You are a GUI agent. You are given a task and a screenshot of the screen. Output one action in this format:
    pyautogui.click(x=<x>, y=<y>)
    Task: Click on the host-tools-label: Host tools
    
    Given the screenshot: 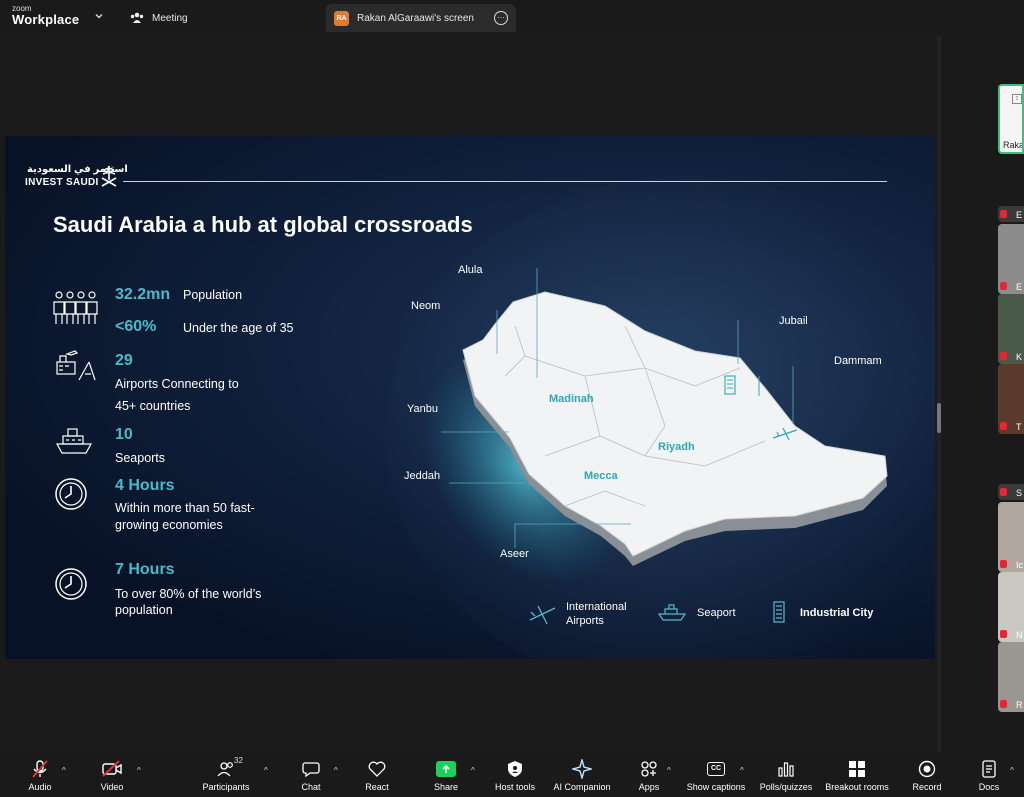 What is the action you would take?
    pyautogui.click(x=515, y=787)
    